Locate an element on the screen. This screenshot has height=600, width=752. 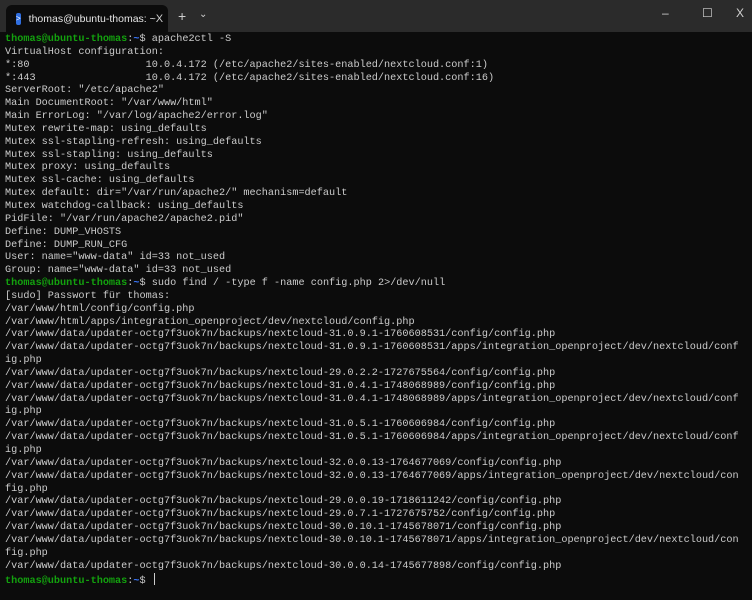
output-line: User: name="www-data" id=33 not_used is located at coordinates (115, 258).